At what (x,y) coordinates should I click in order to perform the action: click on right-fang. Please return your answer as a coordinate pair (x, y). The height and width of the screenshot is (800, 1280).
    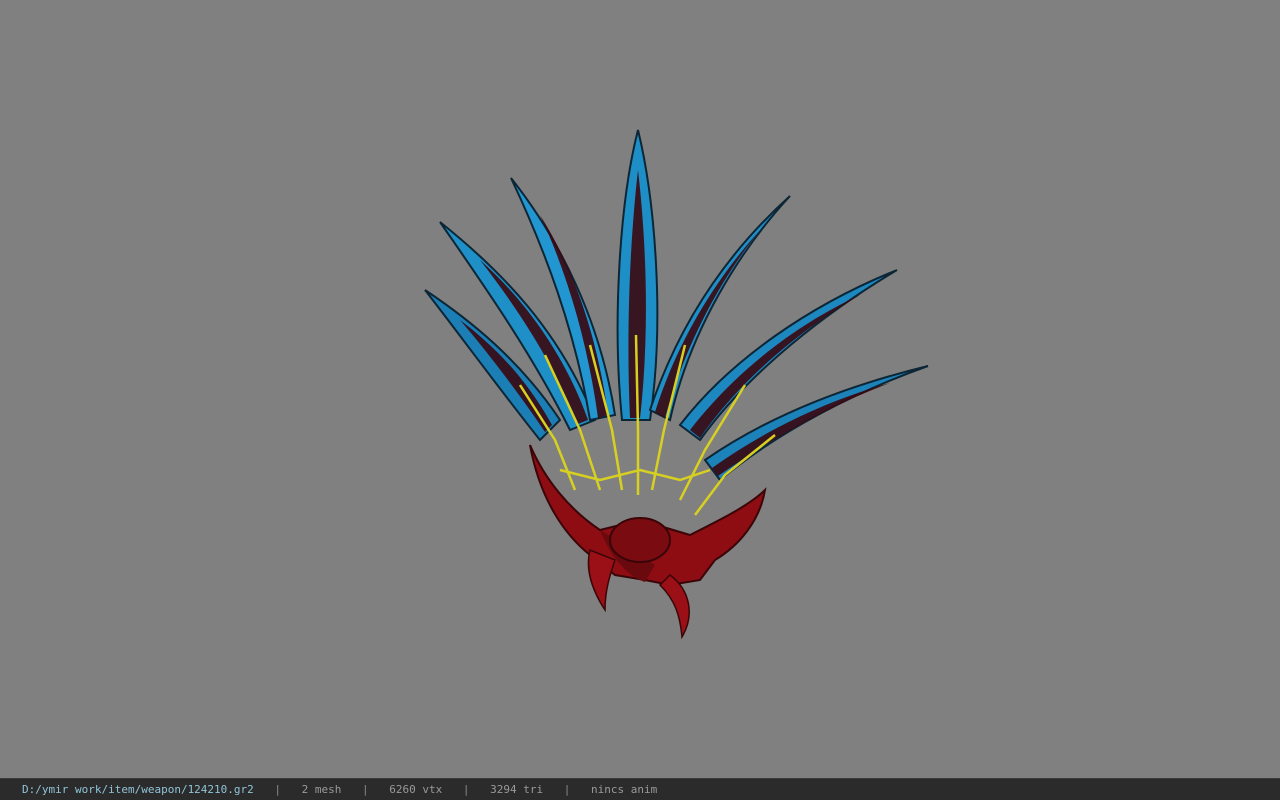
    Looking at the image, I should click on (674, 607).